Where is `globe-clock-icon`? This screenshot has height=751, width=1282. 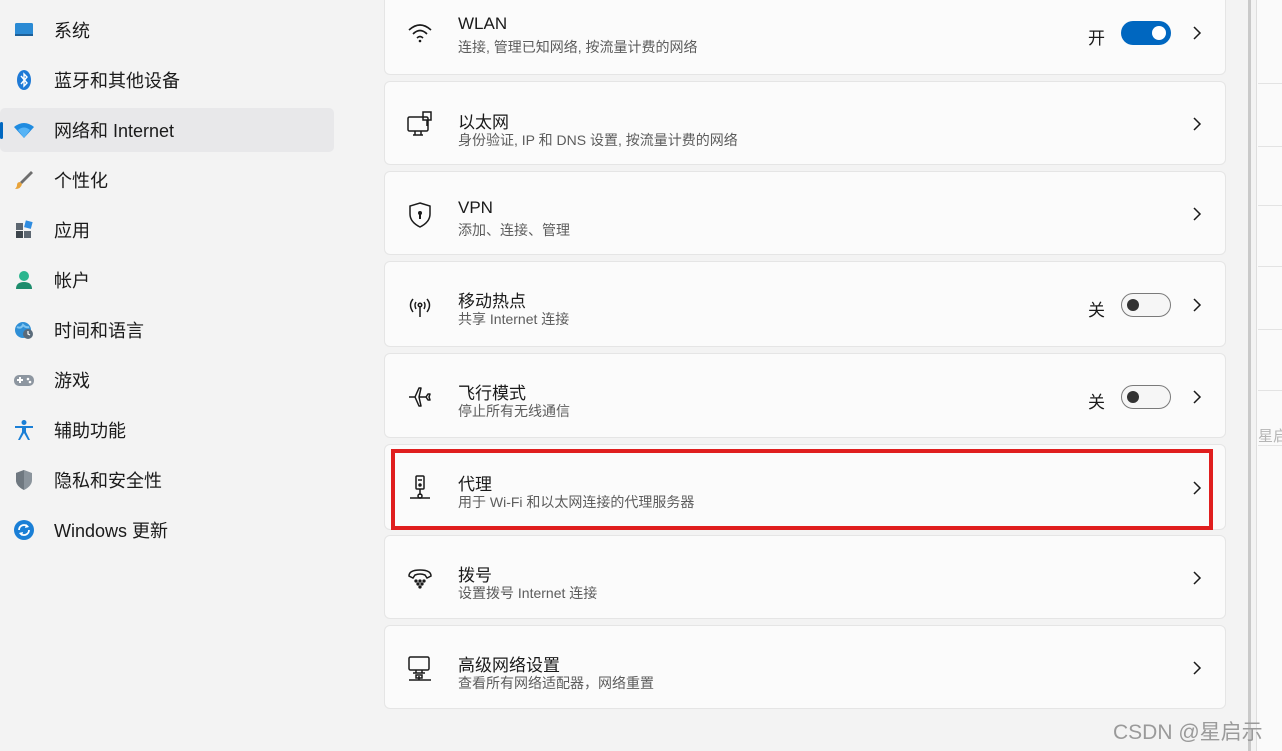 globe-clock-icon is located at coordinates (24, 330).